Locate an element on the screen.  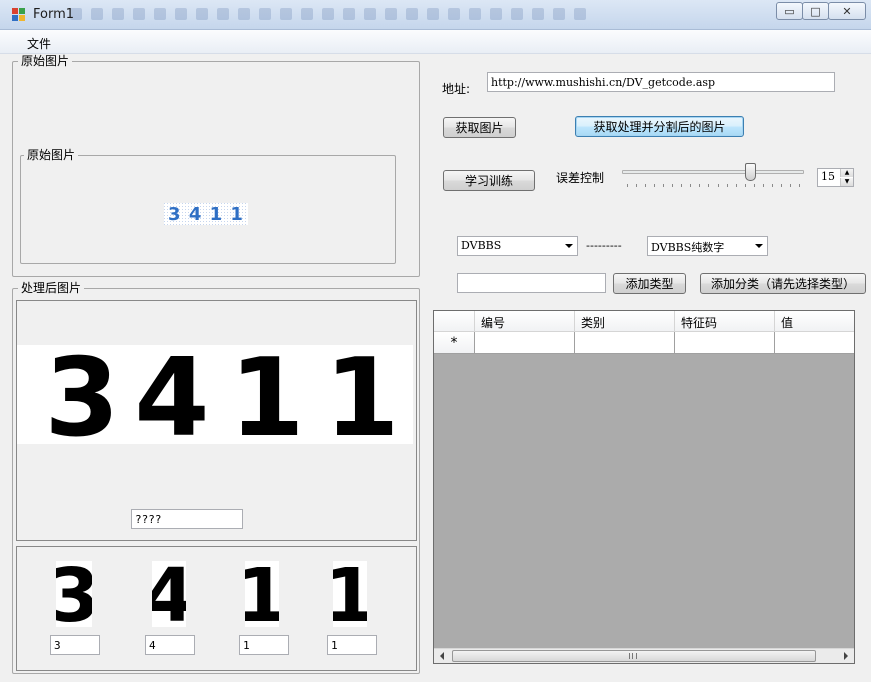
scrollbar-thumb is located at coordinates (634, 656).